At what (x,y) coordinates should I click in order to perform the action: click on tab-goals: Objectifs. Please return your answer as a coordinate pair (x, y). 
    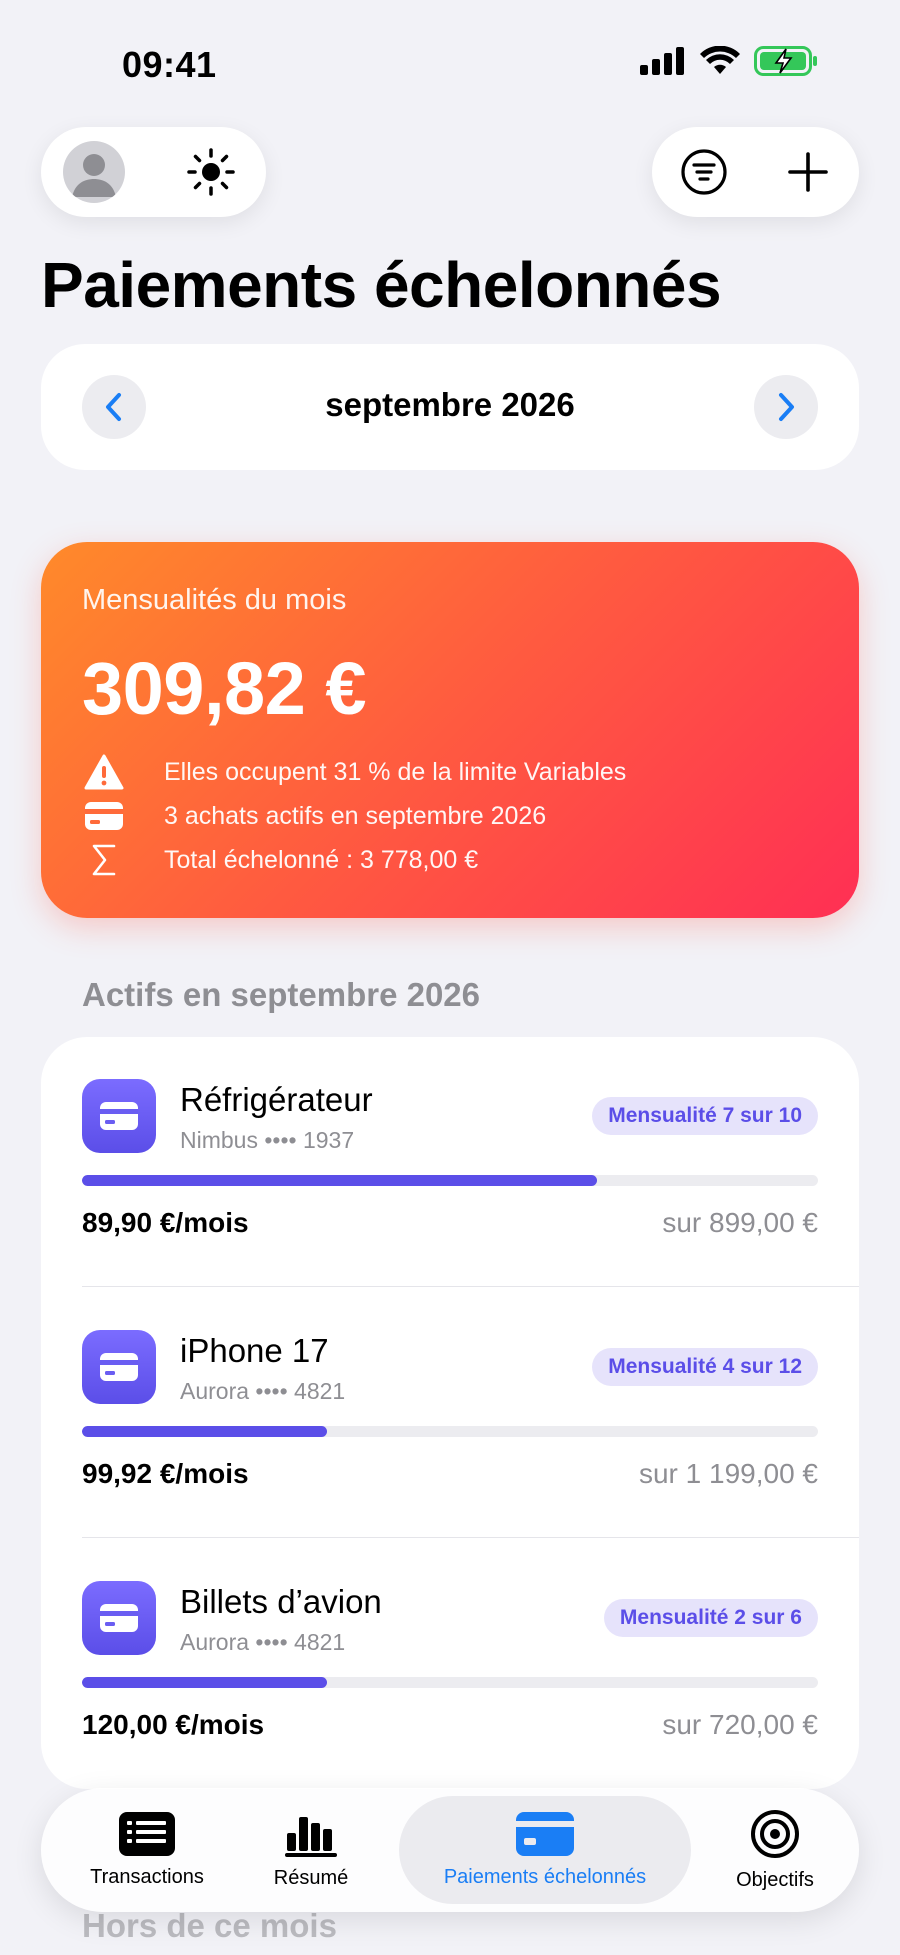
    Looking at the image, I should click on (775, 1850).